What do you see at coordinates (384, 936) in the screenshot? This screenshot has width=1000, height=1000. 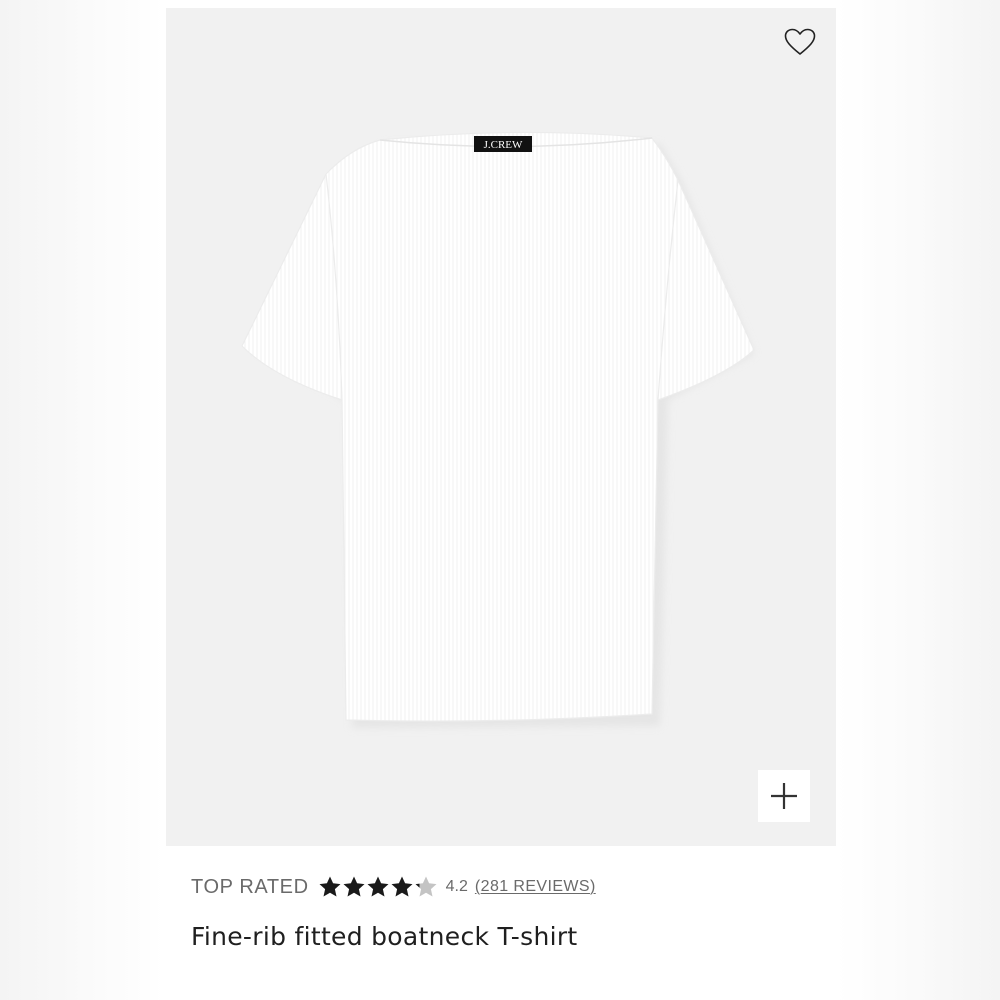 I see `product-title: Fine-rib fitted boatneck T-shirt` at bounding box center [384, 936].